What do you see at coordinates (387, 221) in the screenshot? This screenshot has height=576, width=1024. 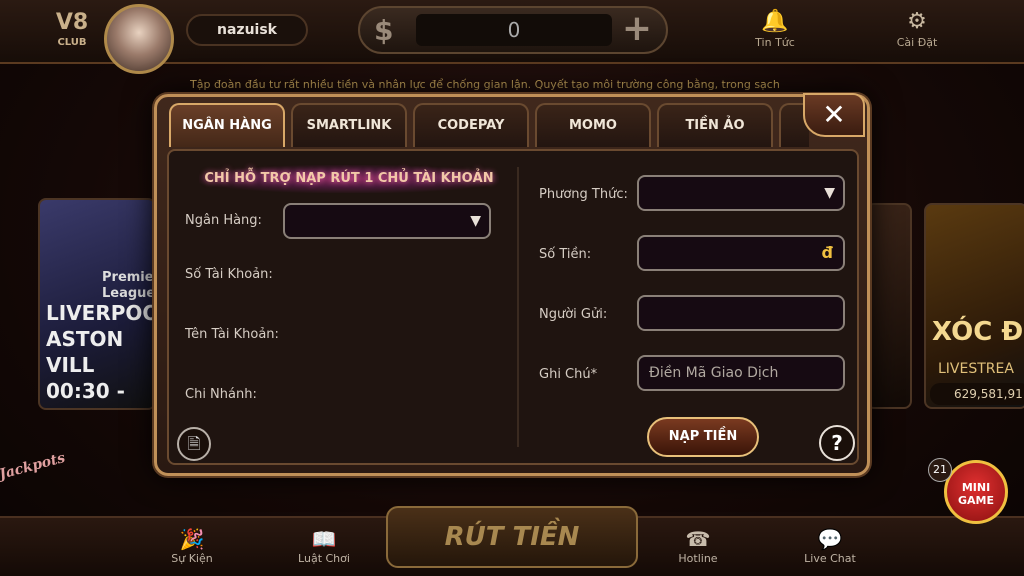 I see `bank-select: ▼` at bounding box center [387, 221].